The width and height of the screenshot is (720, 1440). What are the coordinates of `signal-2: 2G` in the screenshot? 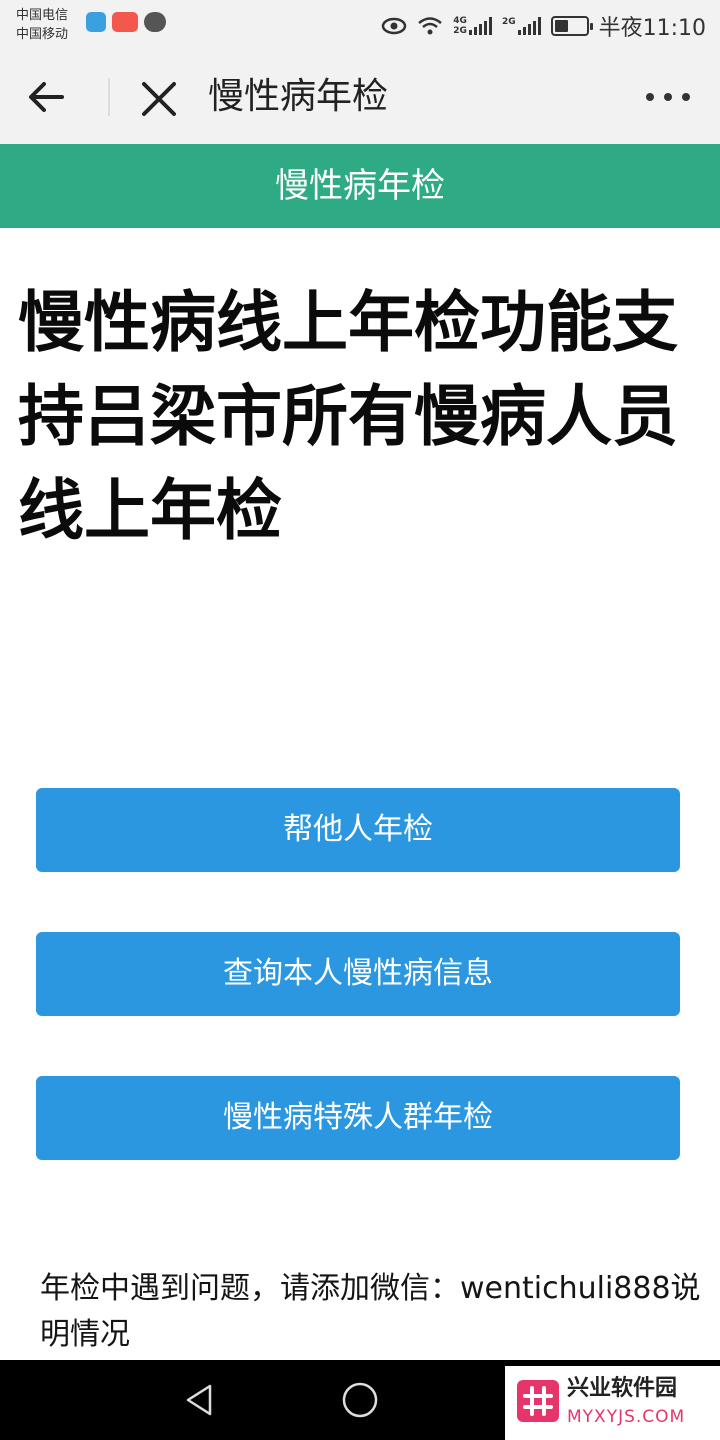 It's located at (521, 26).